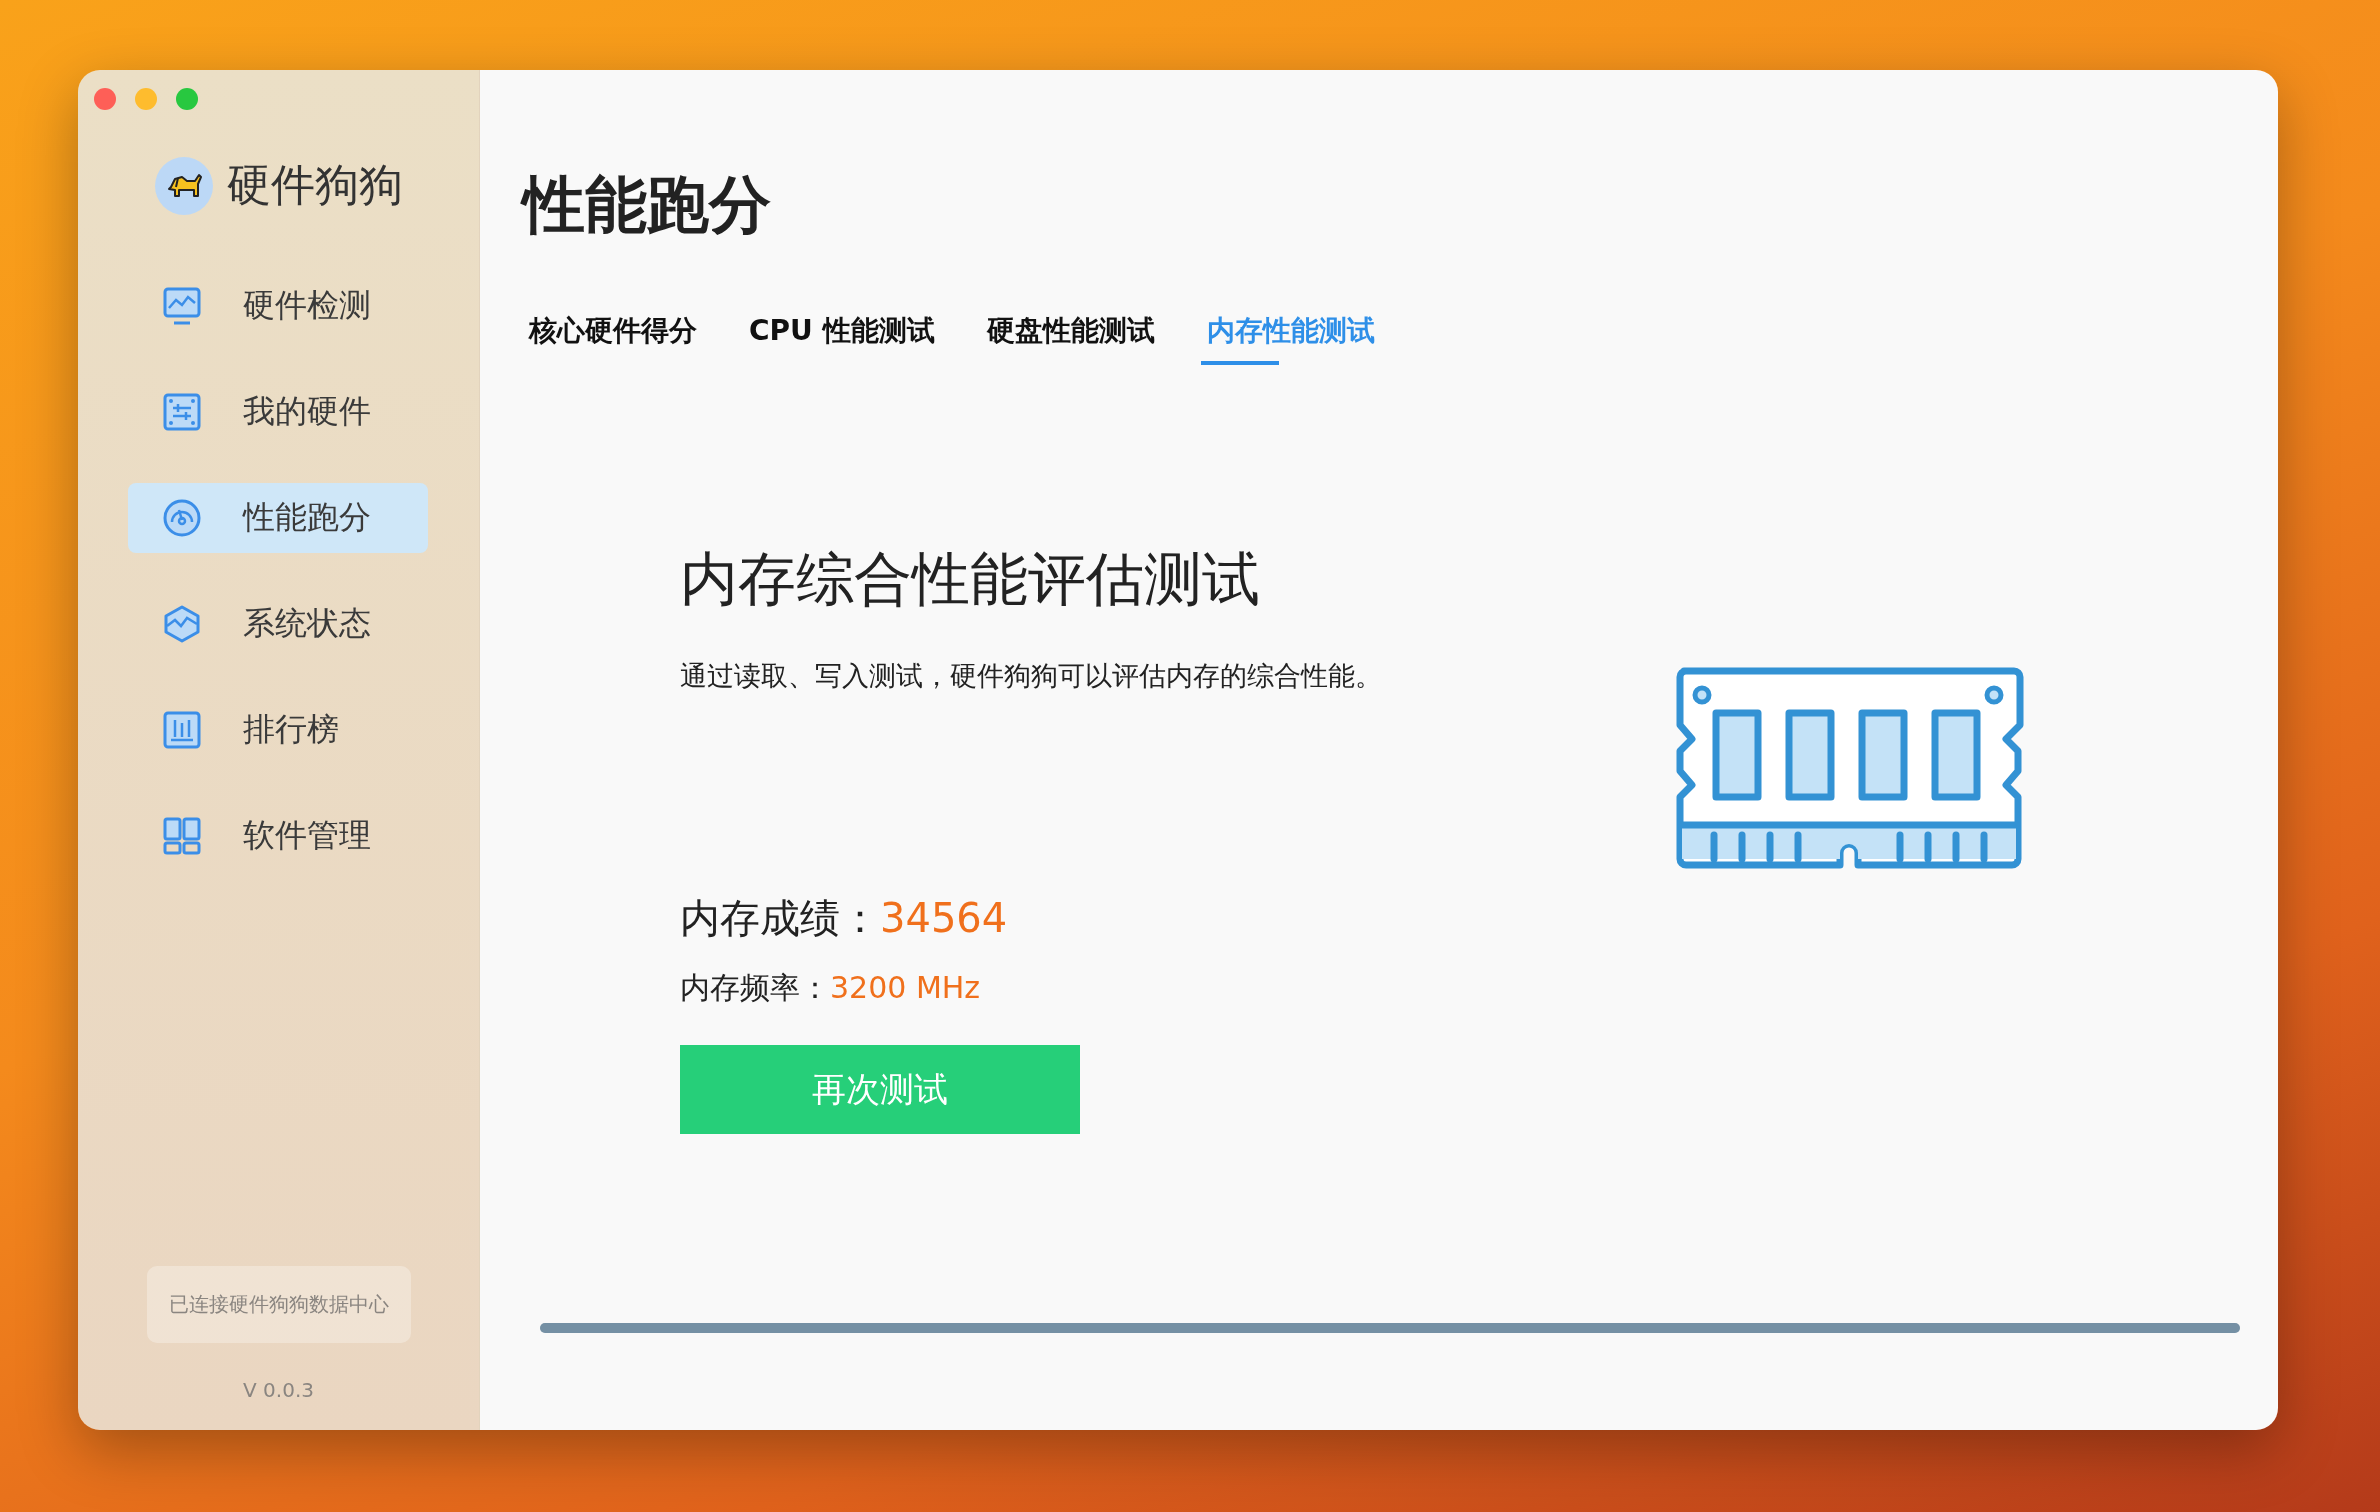  I want to click on bar-chart-icon, so click(182, 730).